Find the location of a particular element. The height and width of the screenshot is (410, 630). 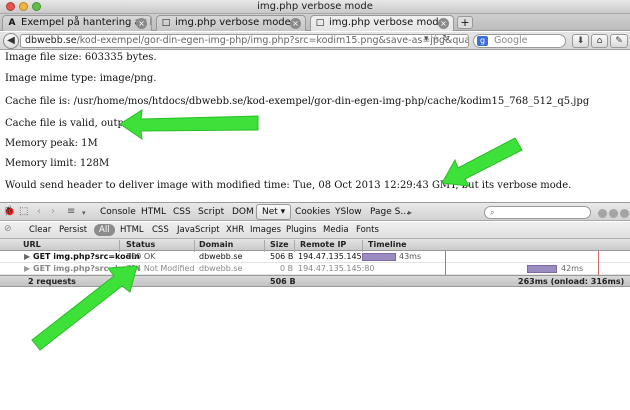

filter-clear: Clear is located at coordinates (40, 230).